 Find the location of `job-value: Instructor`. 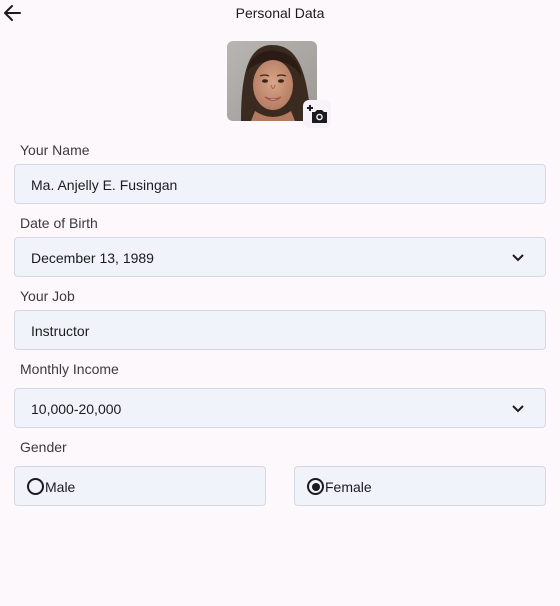

job-value: Instructor is located at coordinates (60, 331).